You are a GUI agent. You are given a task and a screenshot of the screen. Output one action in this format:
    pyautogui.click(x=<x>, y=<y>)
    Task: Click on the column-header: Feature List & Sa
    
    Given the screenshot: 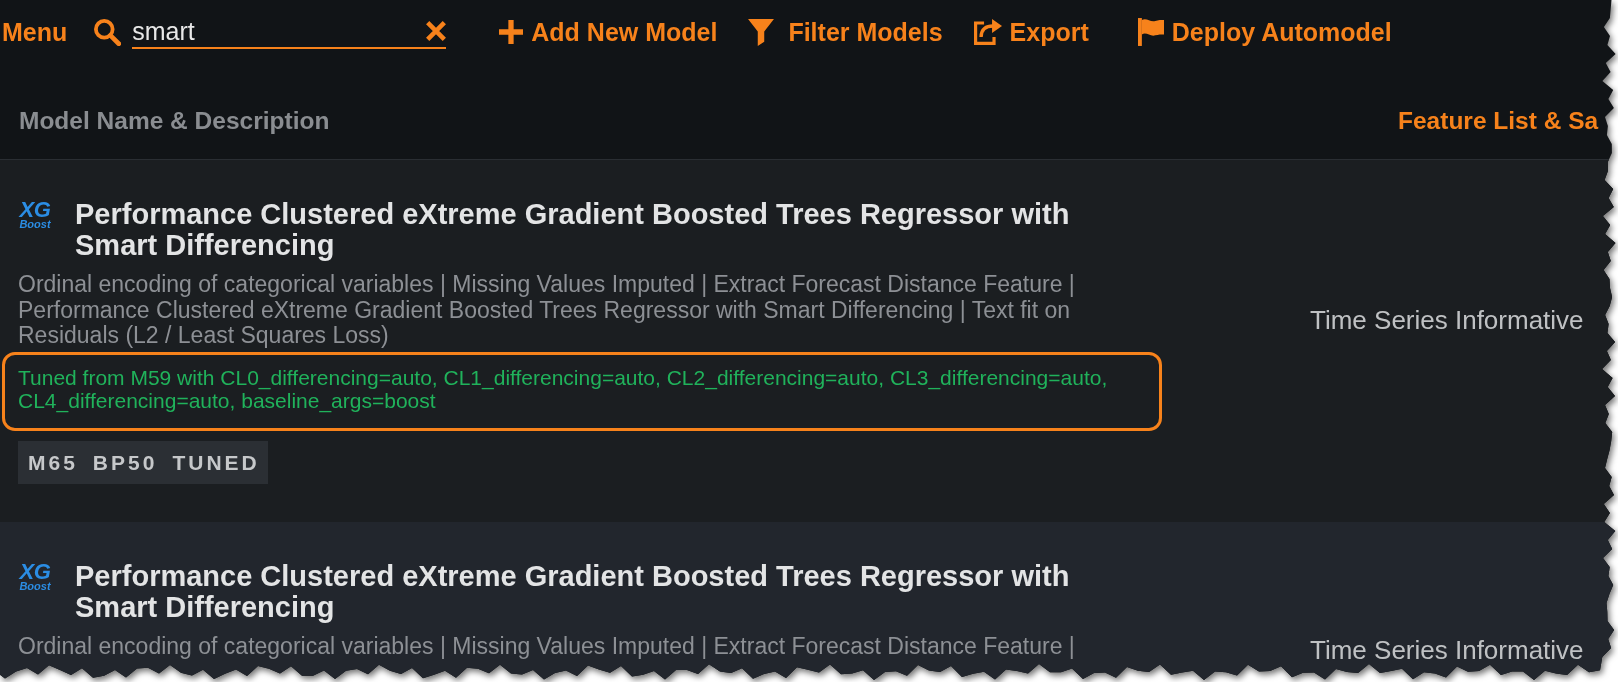 What is the action you would take?
    pyautogui.click(x=1498, y=121)
    